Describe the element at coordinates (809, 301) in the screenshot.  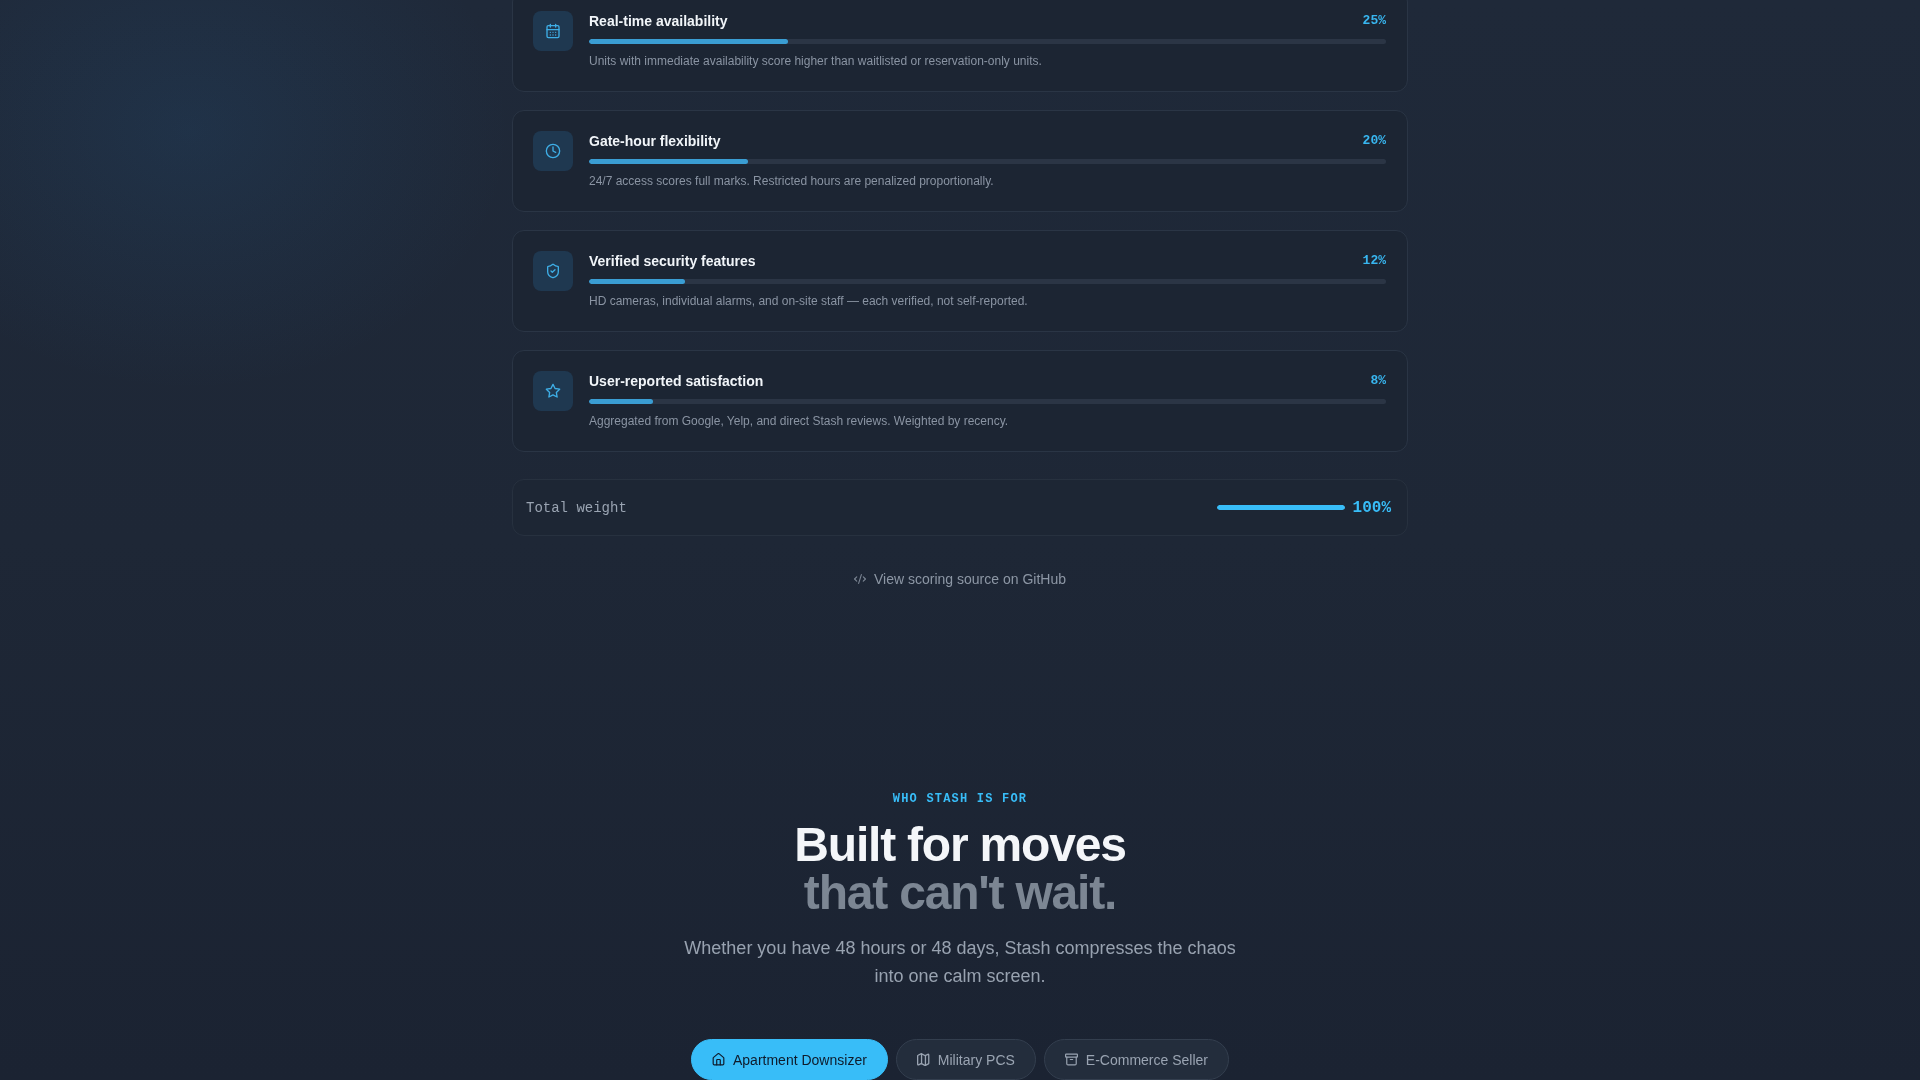
I see `criterion-description: HD cameras, individual alarms, and on-site staff — each verified, not self-reported.` at that location.